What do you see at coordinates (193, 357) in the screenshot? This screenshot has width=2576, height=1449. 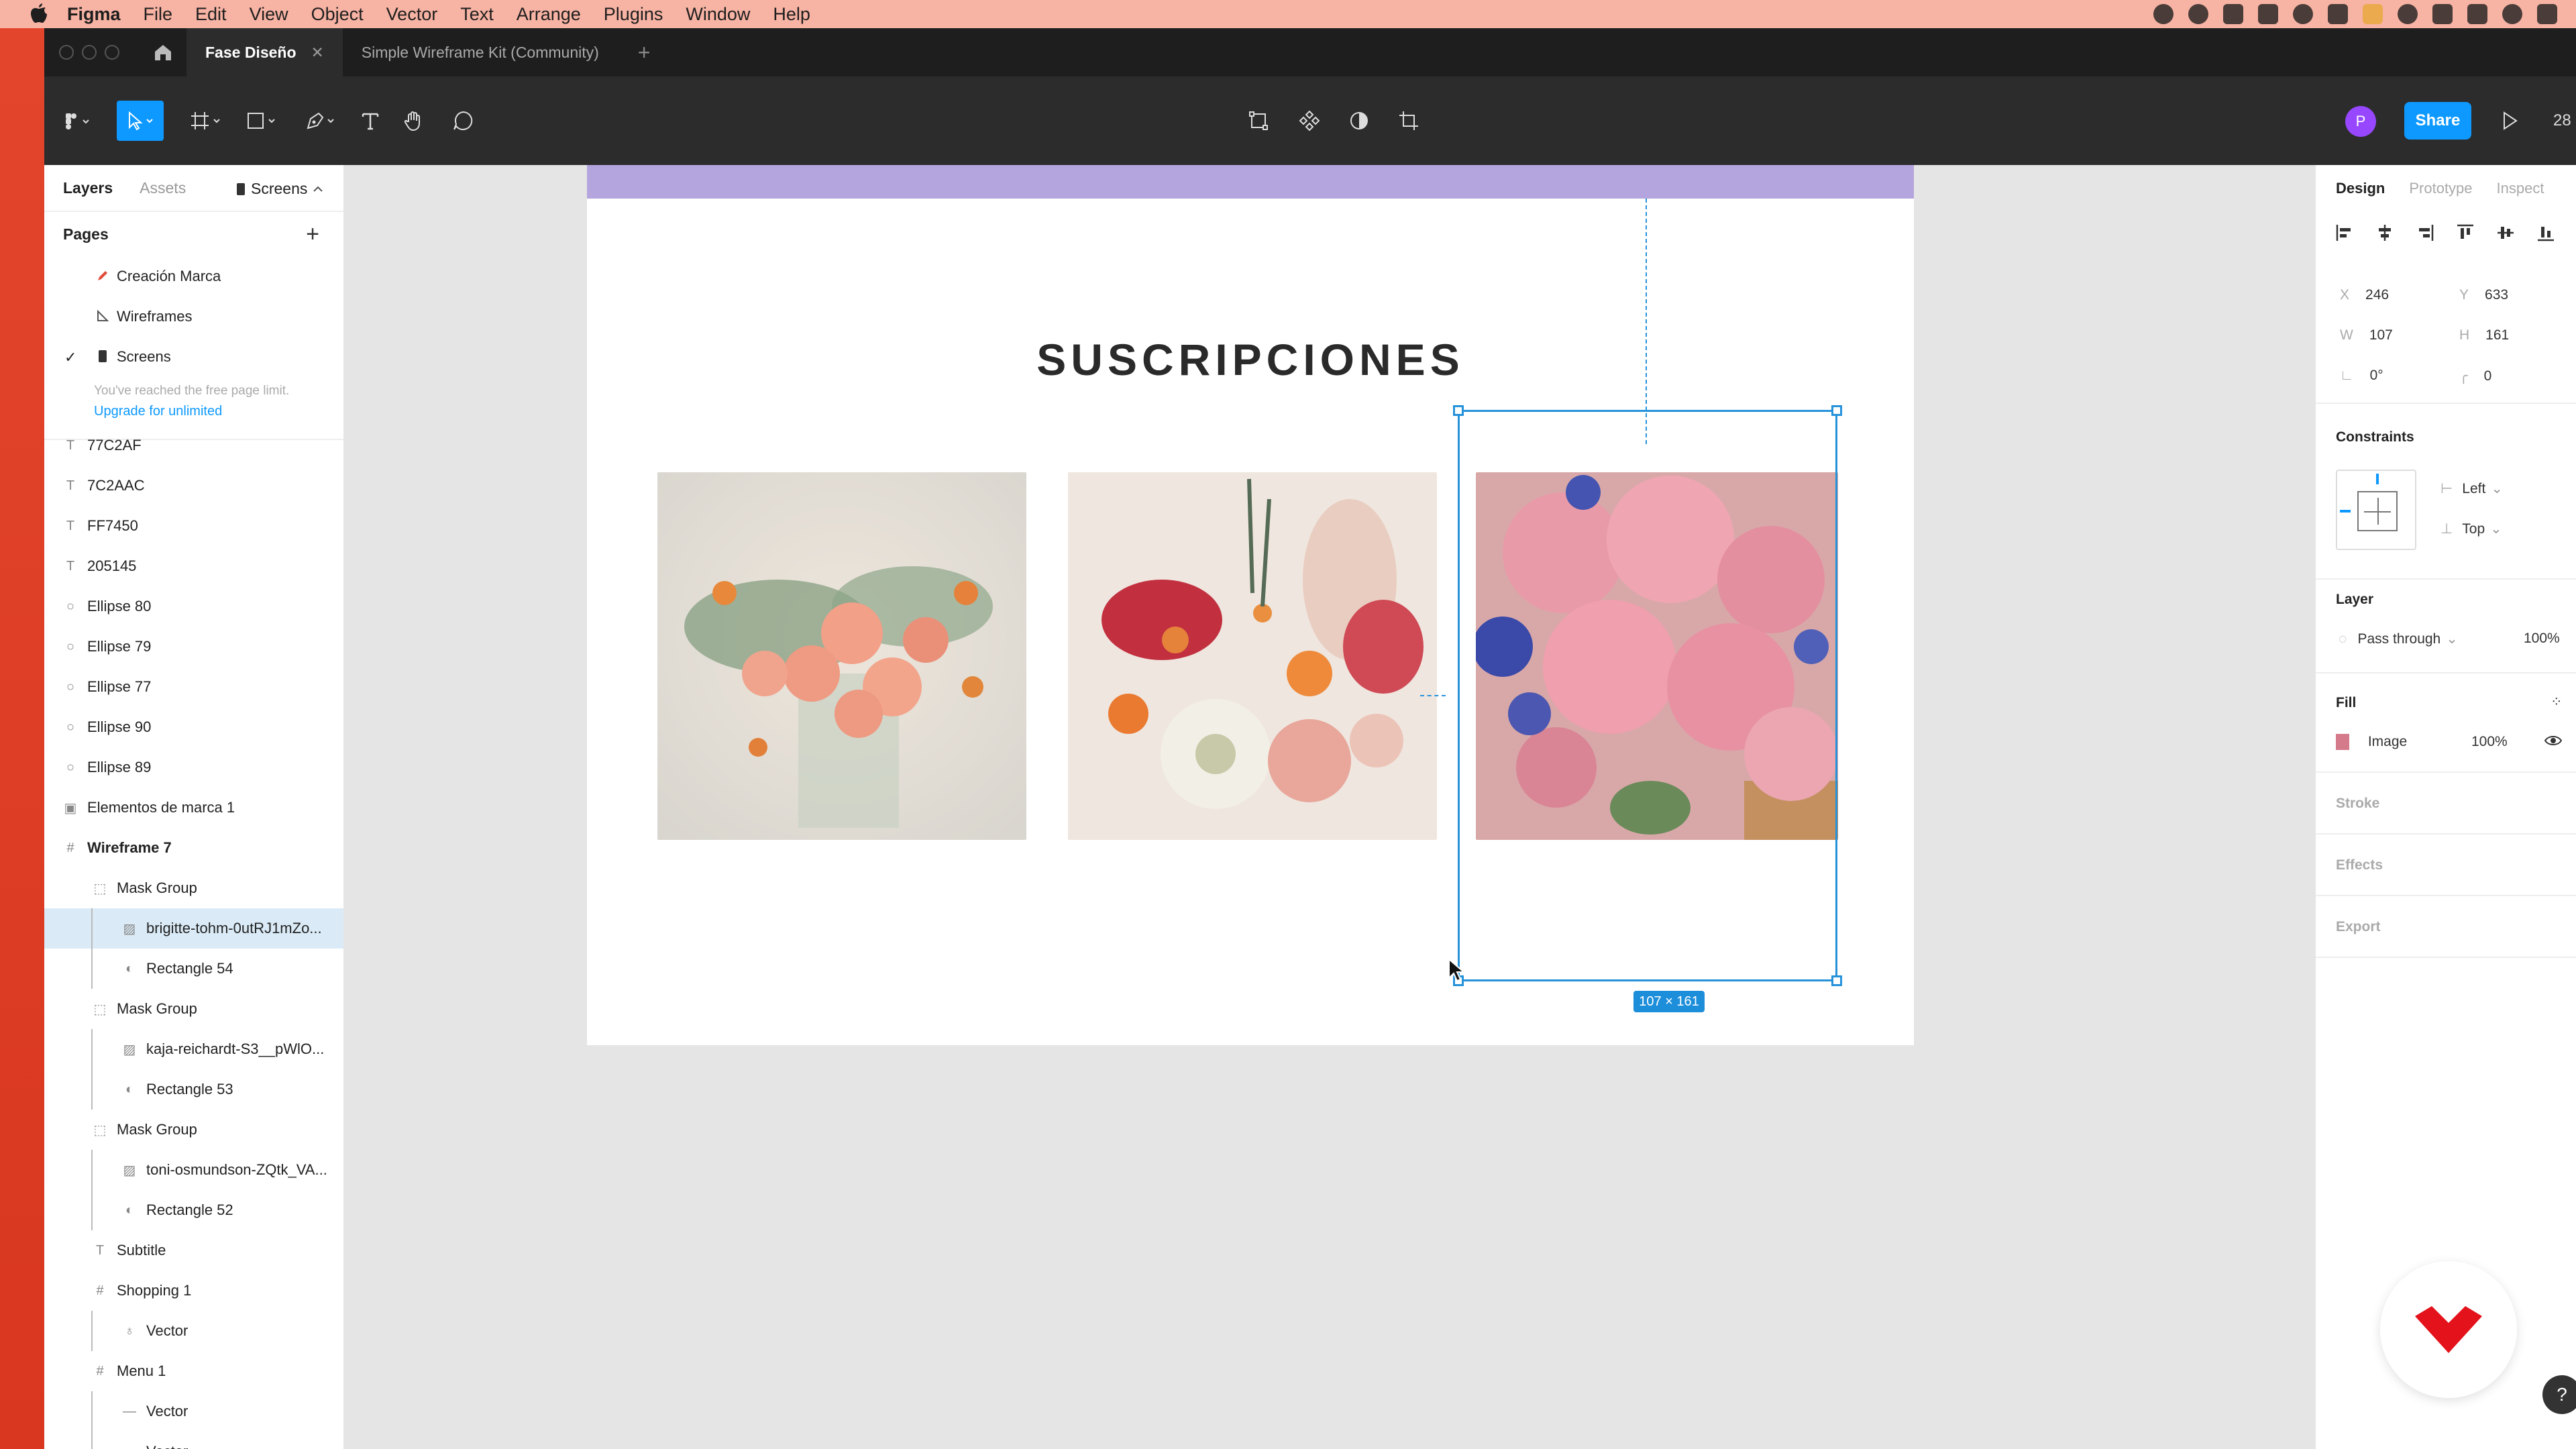 I see `page-item-screens: ✓ Screens` at bounding box center [193, 357].